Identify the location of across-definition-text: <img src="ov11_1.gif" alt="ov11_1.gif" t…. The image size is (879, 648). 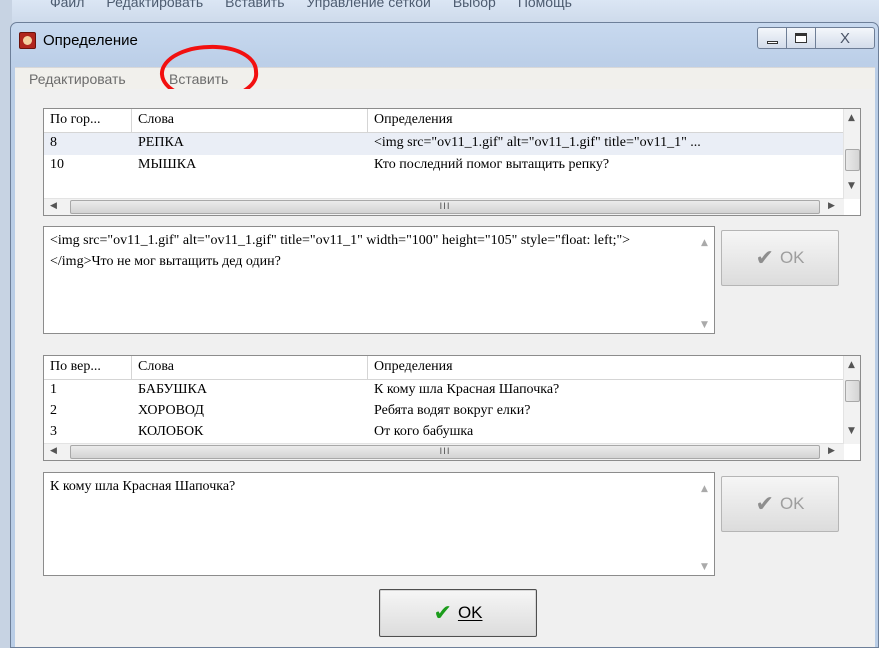
(340, 251).